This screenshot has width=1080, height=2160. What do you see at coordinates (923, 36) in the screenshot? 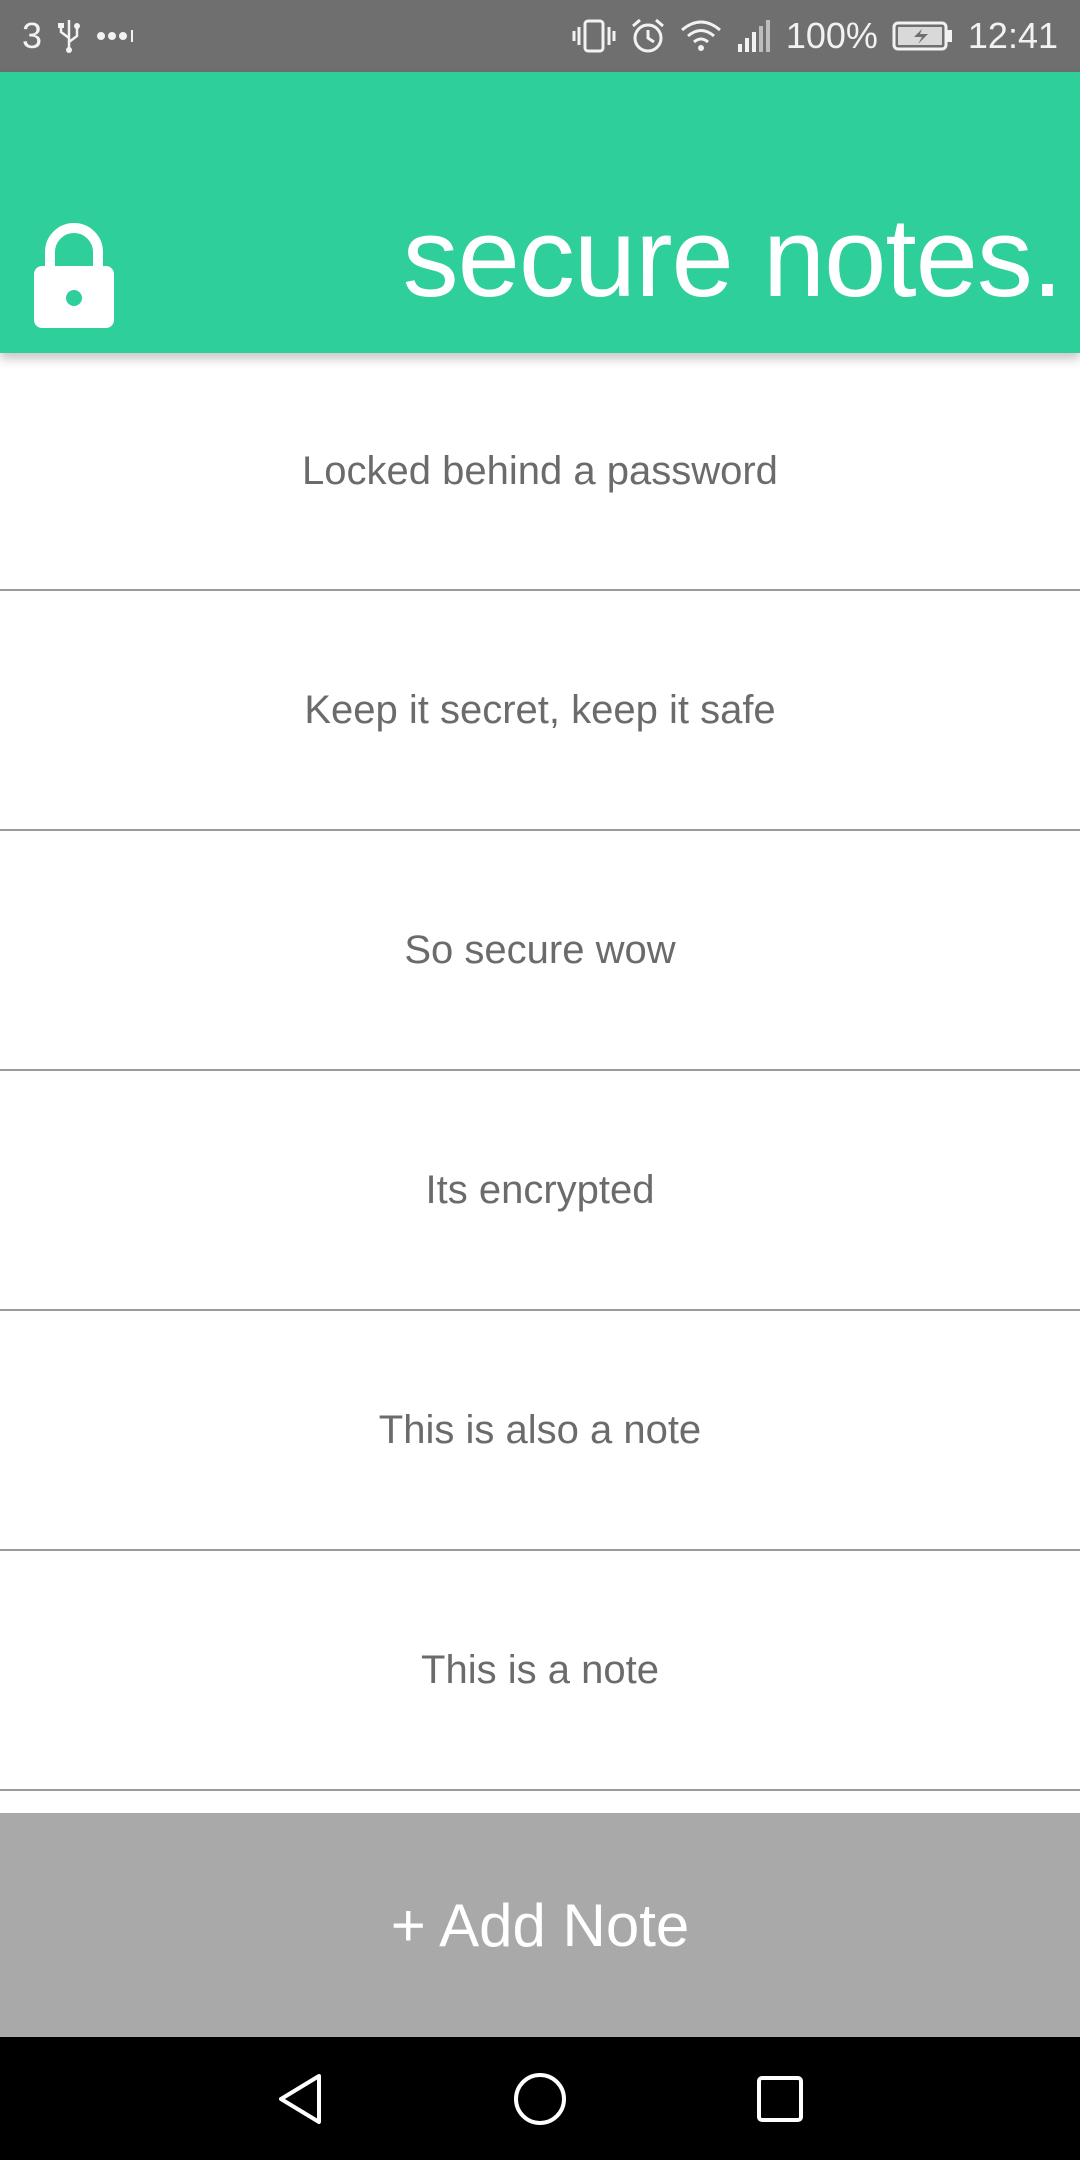
I see `battery-charging-icon` at bounding box center [923, 36].